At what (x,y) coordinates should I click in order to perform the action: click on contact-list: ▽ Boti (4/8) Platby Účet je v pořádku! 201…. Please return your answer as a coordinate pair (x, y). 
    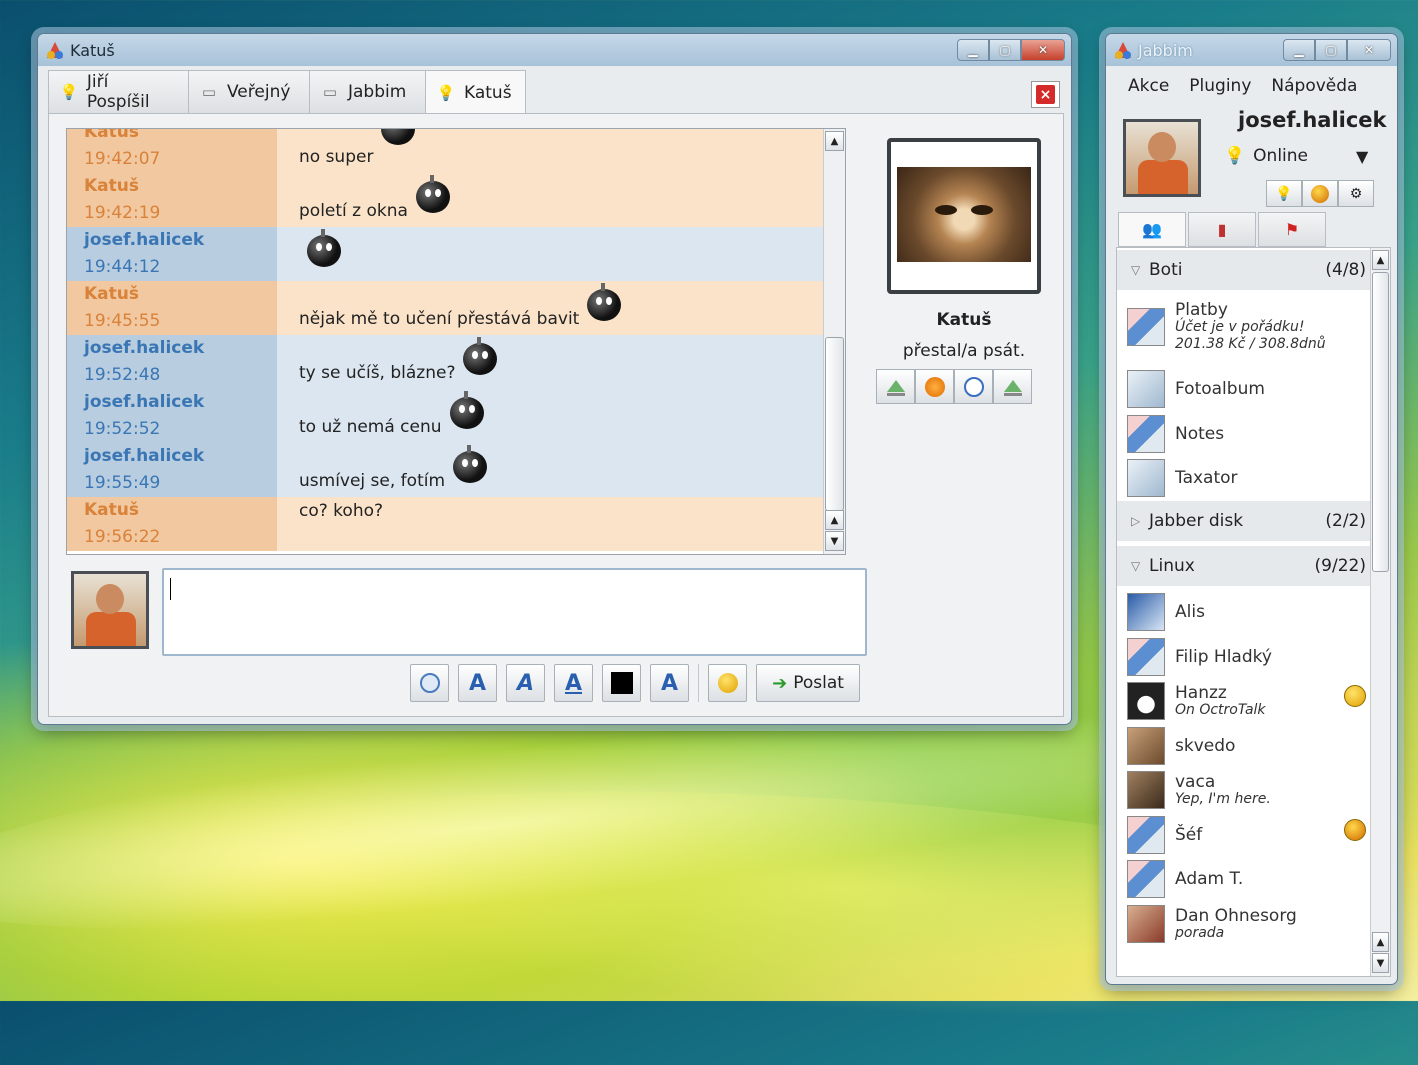
    Looking at the image, I should click on (1253, 612).